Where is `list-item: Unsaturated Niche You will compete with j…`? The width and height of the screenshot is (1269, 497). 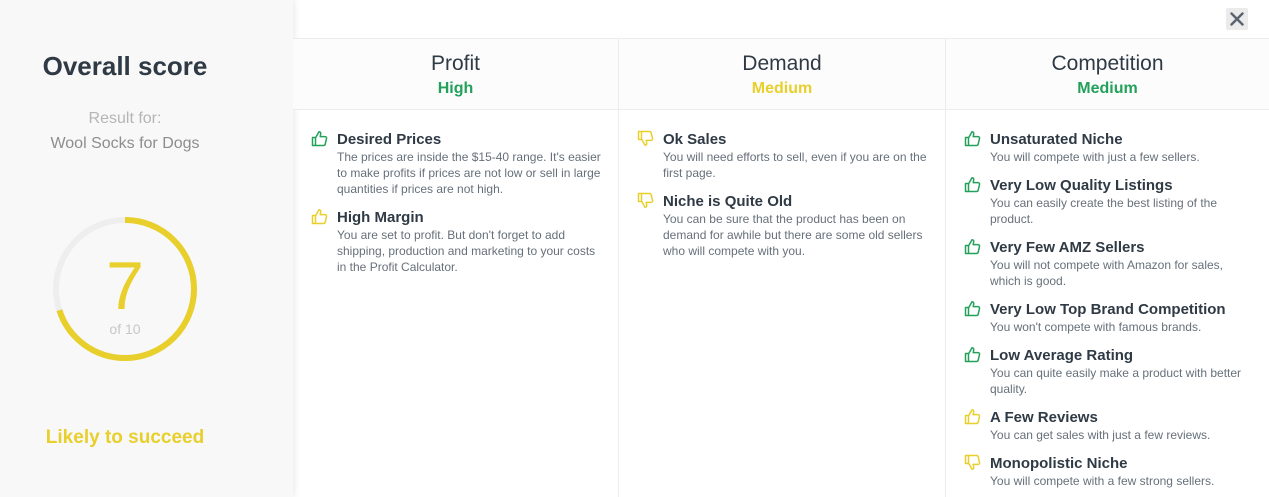
list-item: Unsaturated Niche You will compete with j… is located at coordinates (1110, 147).